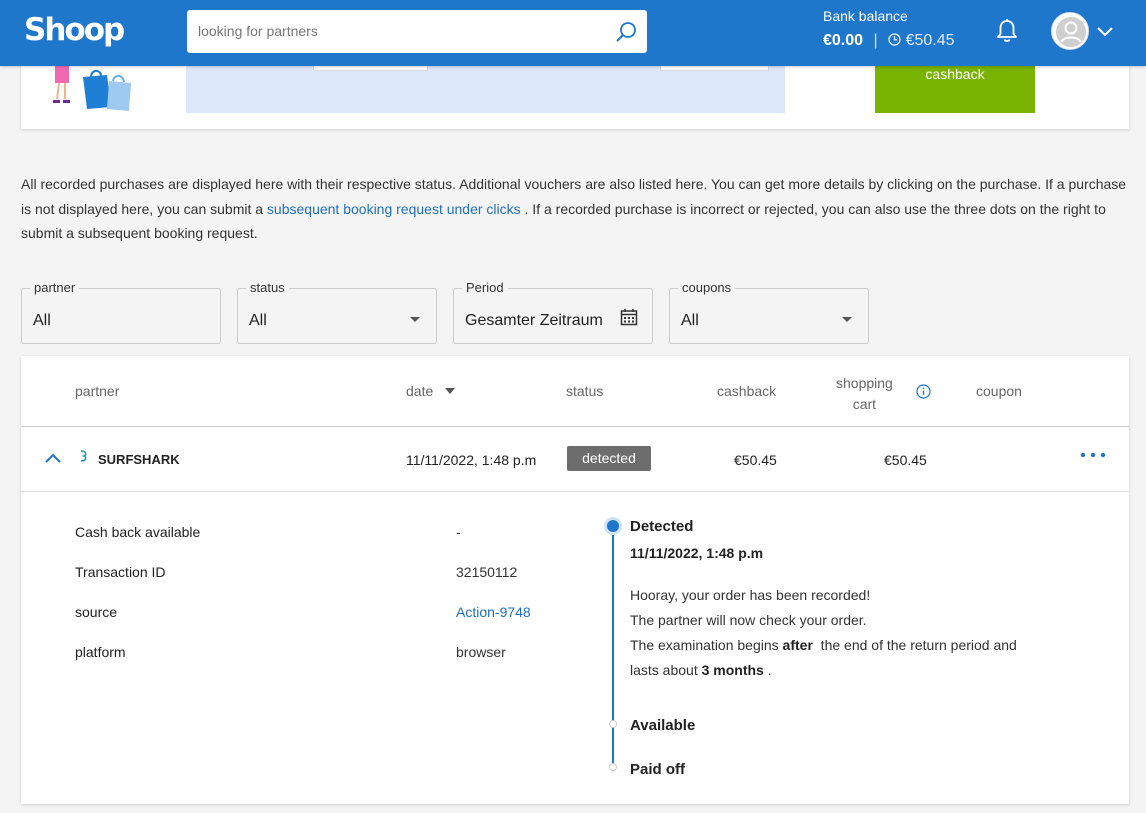 This screenshot has width=1146, height=813. I want to click on column-shopping-cart: shopping cart, so click(864, 394).